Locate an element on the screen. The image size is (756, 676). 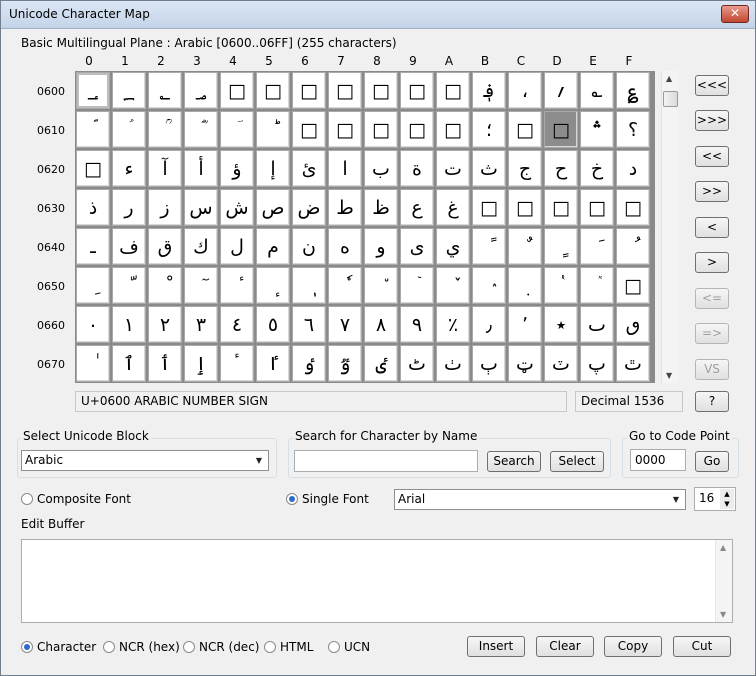
char-cell: ؟ is located at coordinates (633, 129).